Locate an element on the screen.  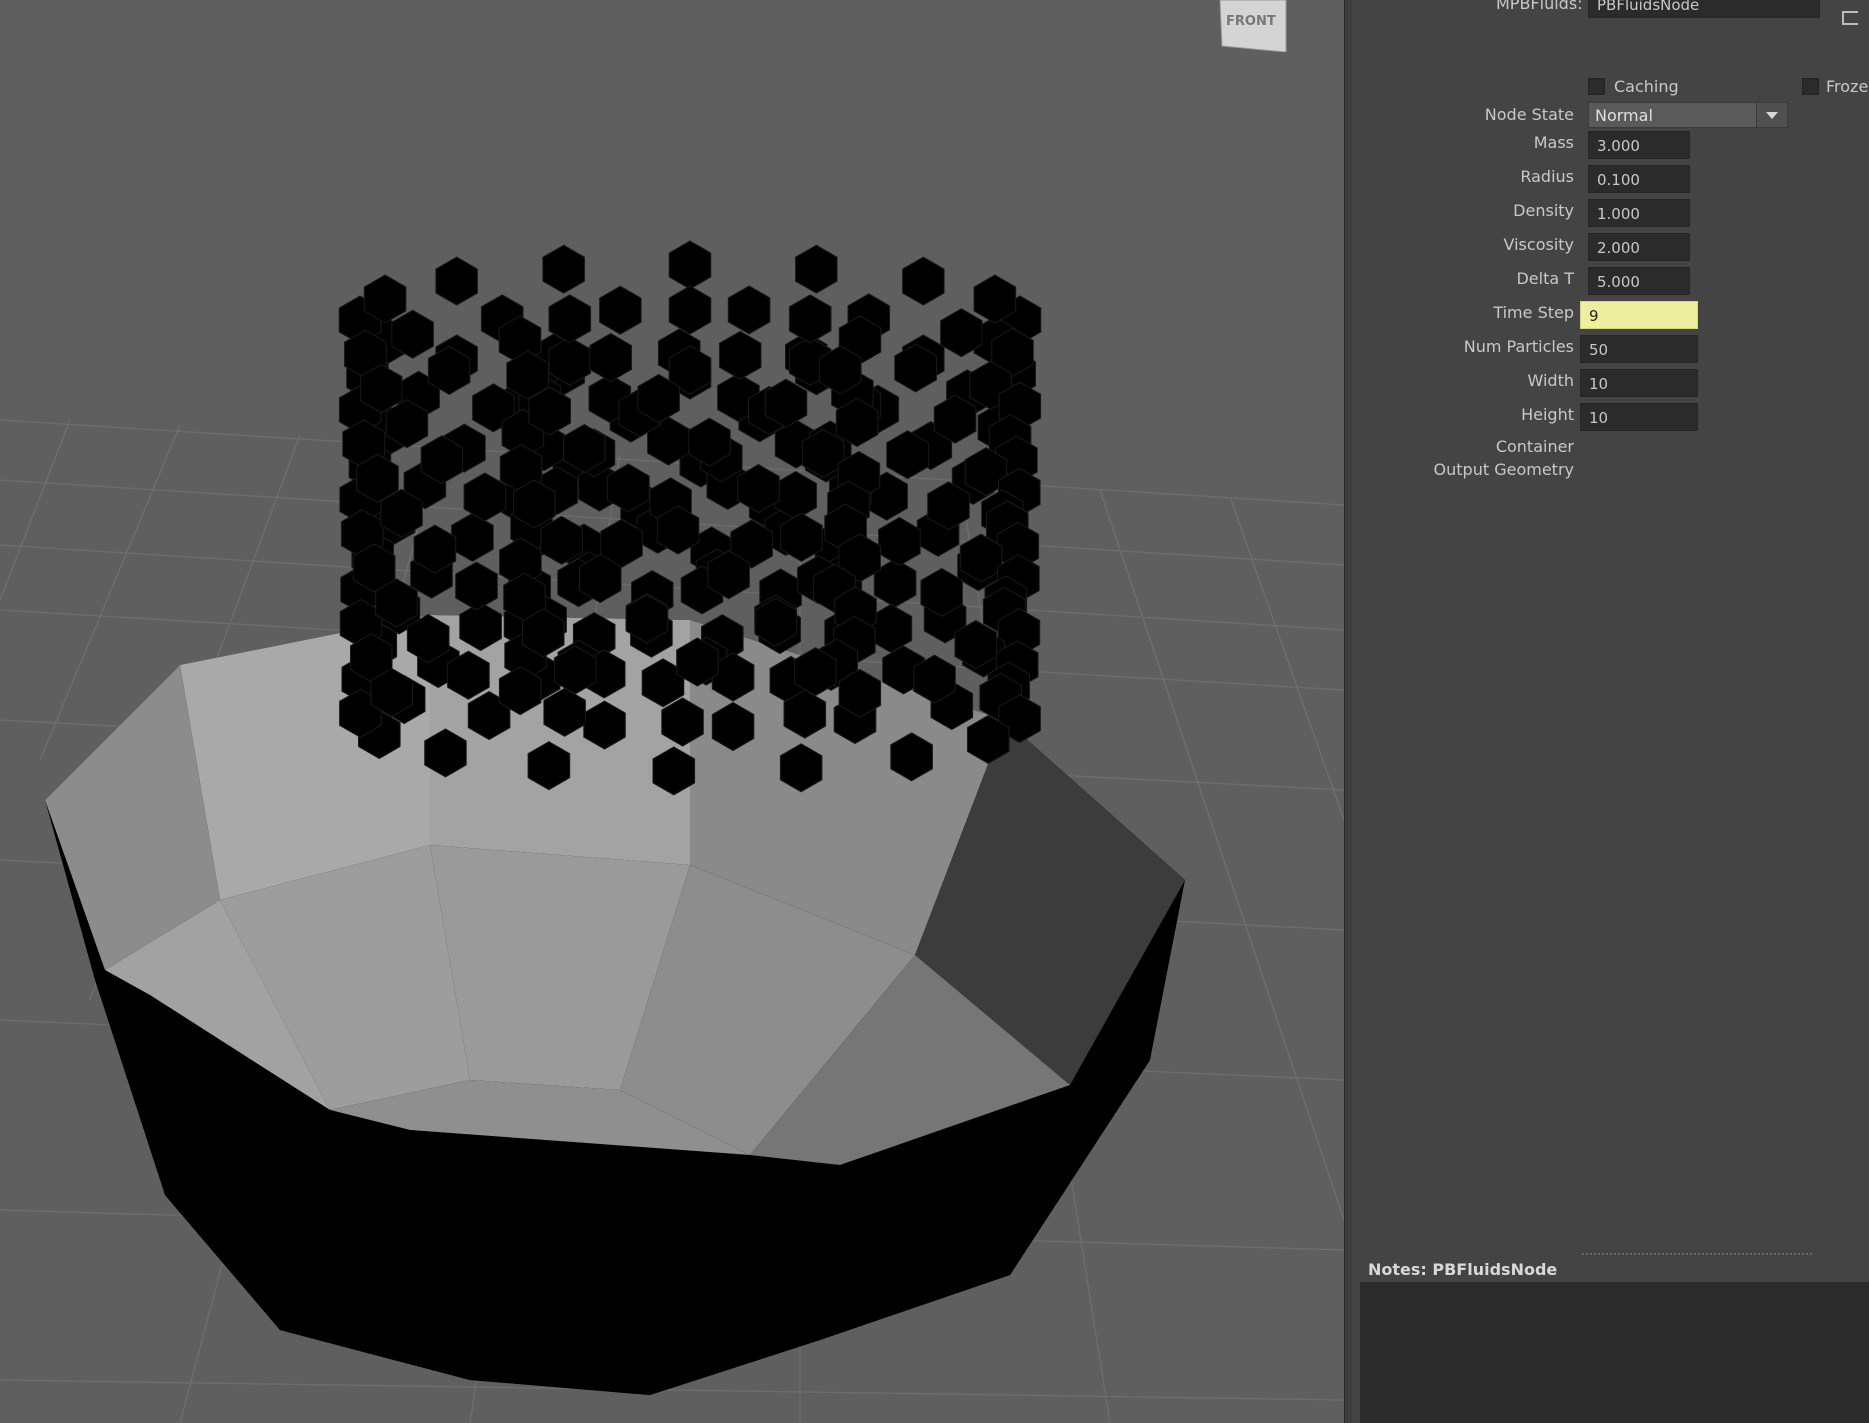
field-input-num-particles: 50 is located at coordinates (1639, 349).